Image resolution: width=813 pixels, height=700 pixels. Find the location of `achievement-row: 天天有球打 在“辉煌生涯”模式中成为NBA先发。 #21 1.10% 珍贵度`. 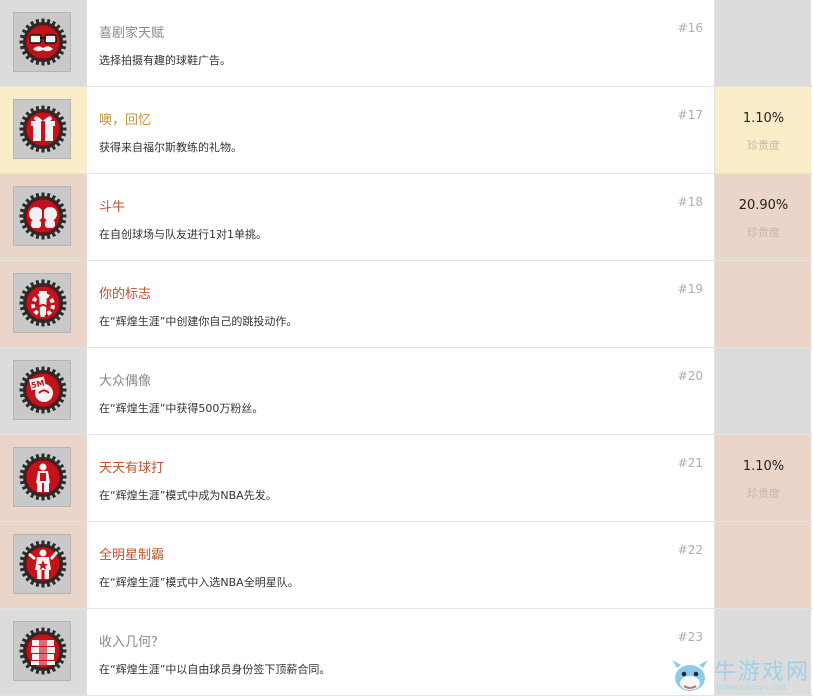

achievement-row: 天天有球打 在“辉煌生涯”模式中成为NBA先发。 #21 1.10% 珍贵度 is located at coordinates (406, 478).